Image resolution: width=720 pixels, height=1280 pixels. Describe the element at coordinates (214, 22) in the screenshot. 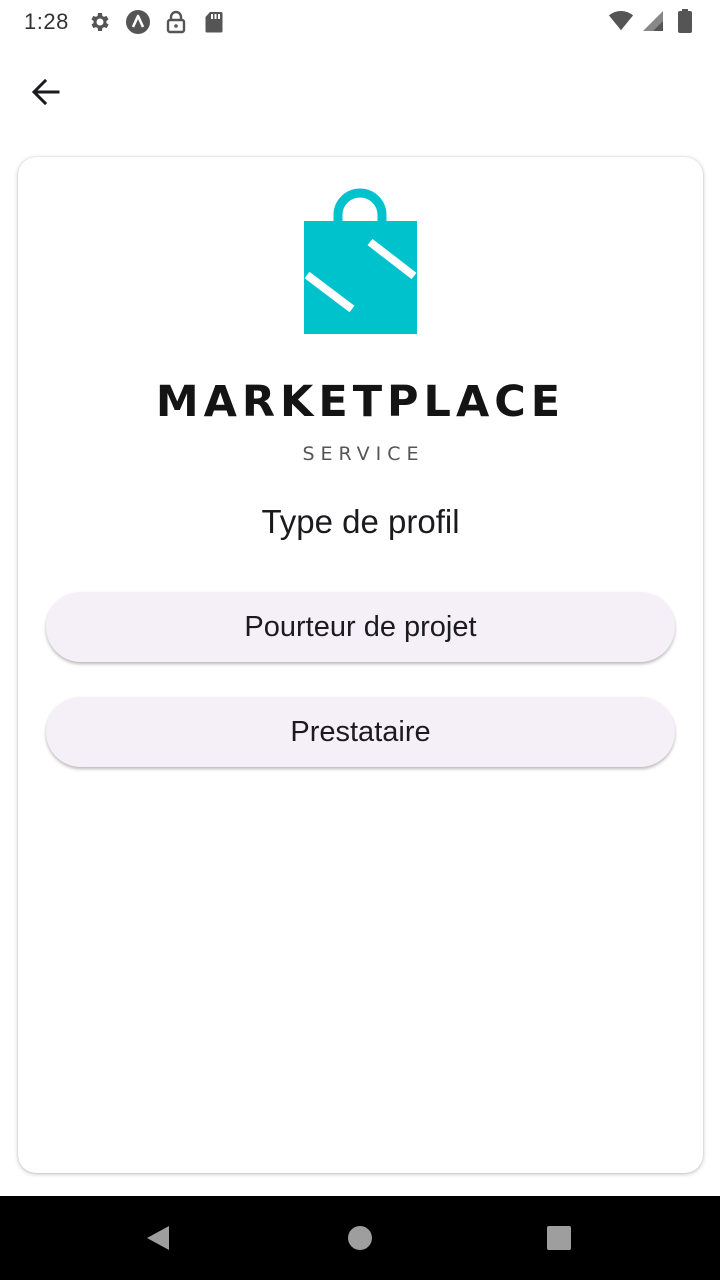

I see `sd-card-icon` at that location.